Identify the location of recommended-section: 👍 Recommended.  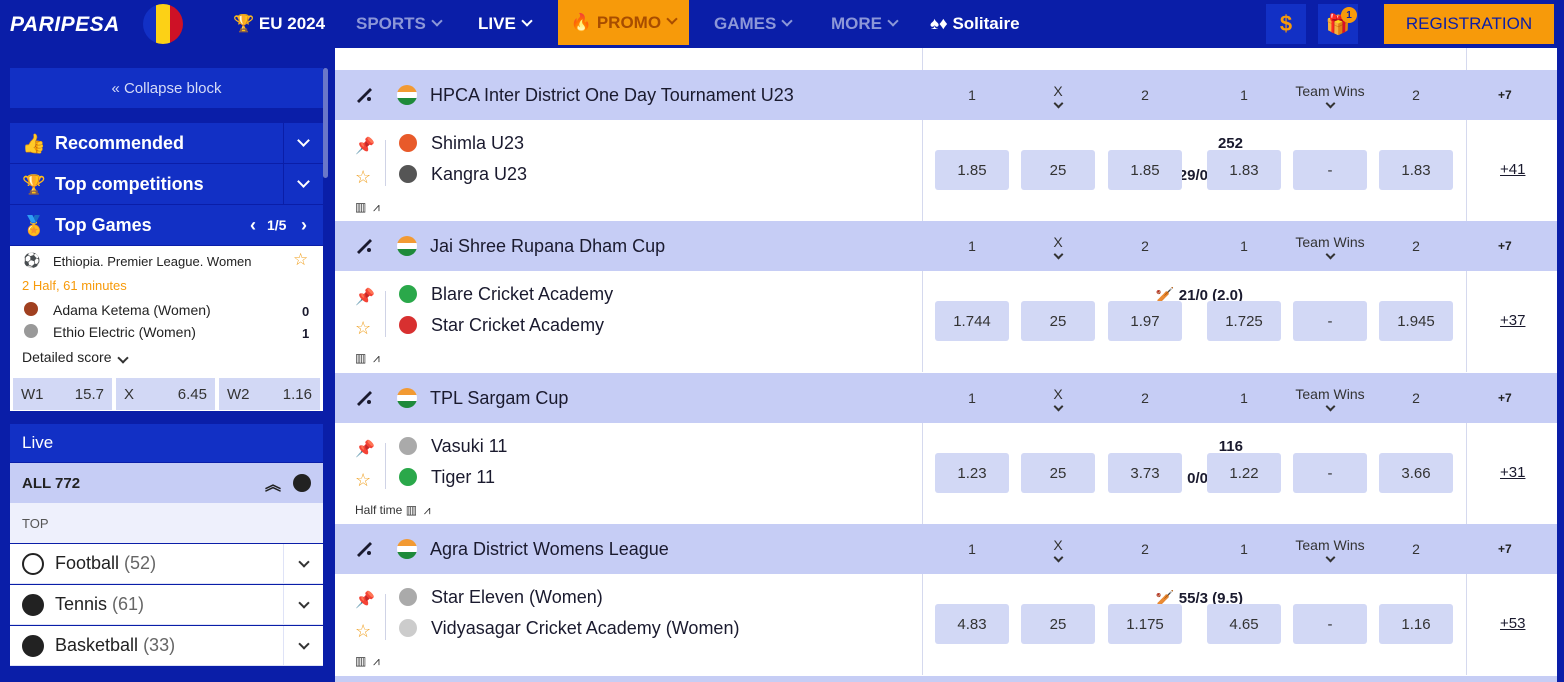
(166, 143).